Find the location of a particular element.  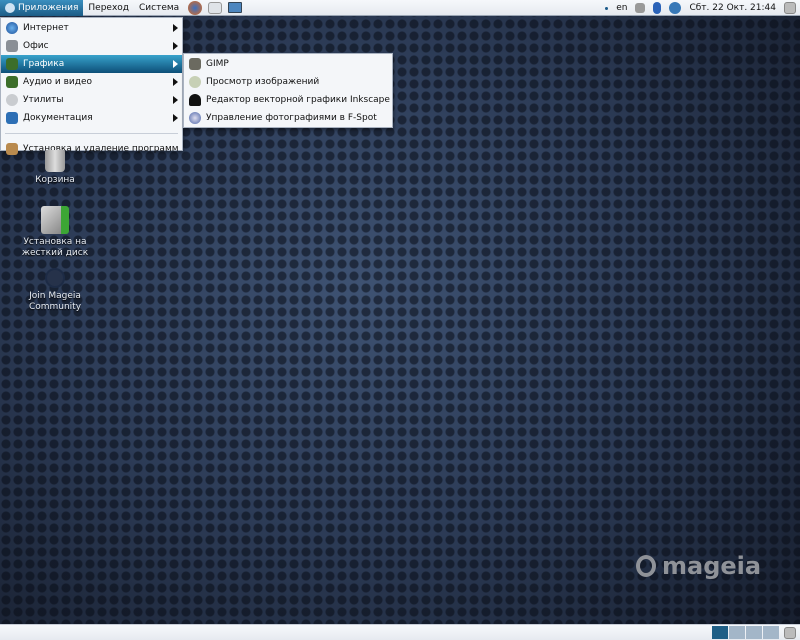

volume-icon is located at coordinates (640, 8).